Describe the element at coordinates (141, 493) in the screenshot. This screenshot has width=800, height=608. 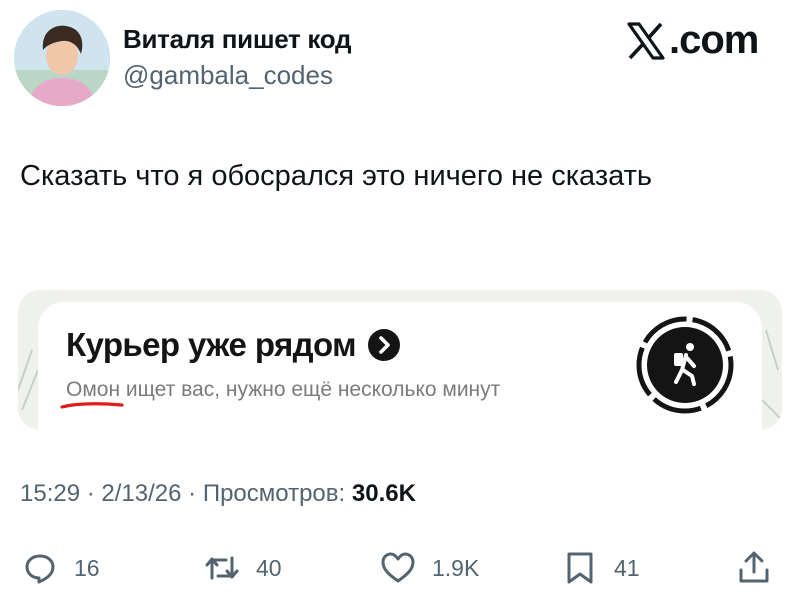
I see `tweet-date: 2/13/26` at that location.